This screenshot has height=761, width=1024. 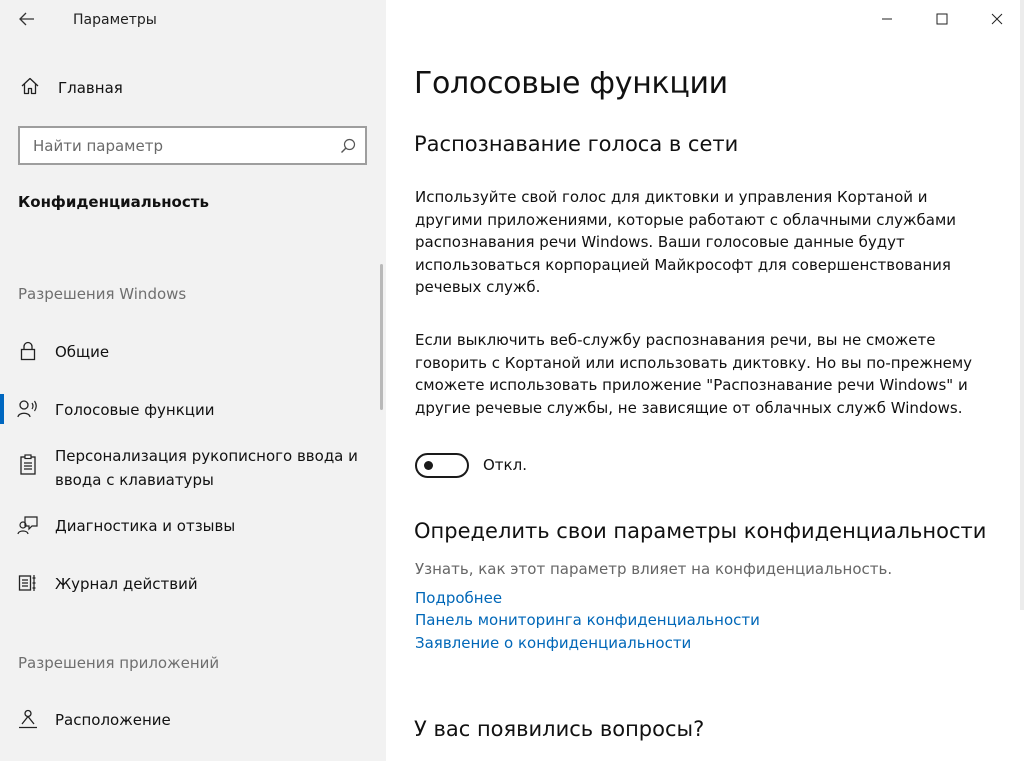 What do you see at coordinates (115, 20) in the screenshot?
I see `app-title: Параметры` at bounding box center [115, 20].